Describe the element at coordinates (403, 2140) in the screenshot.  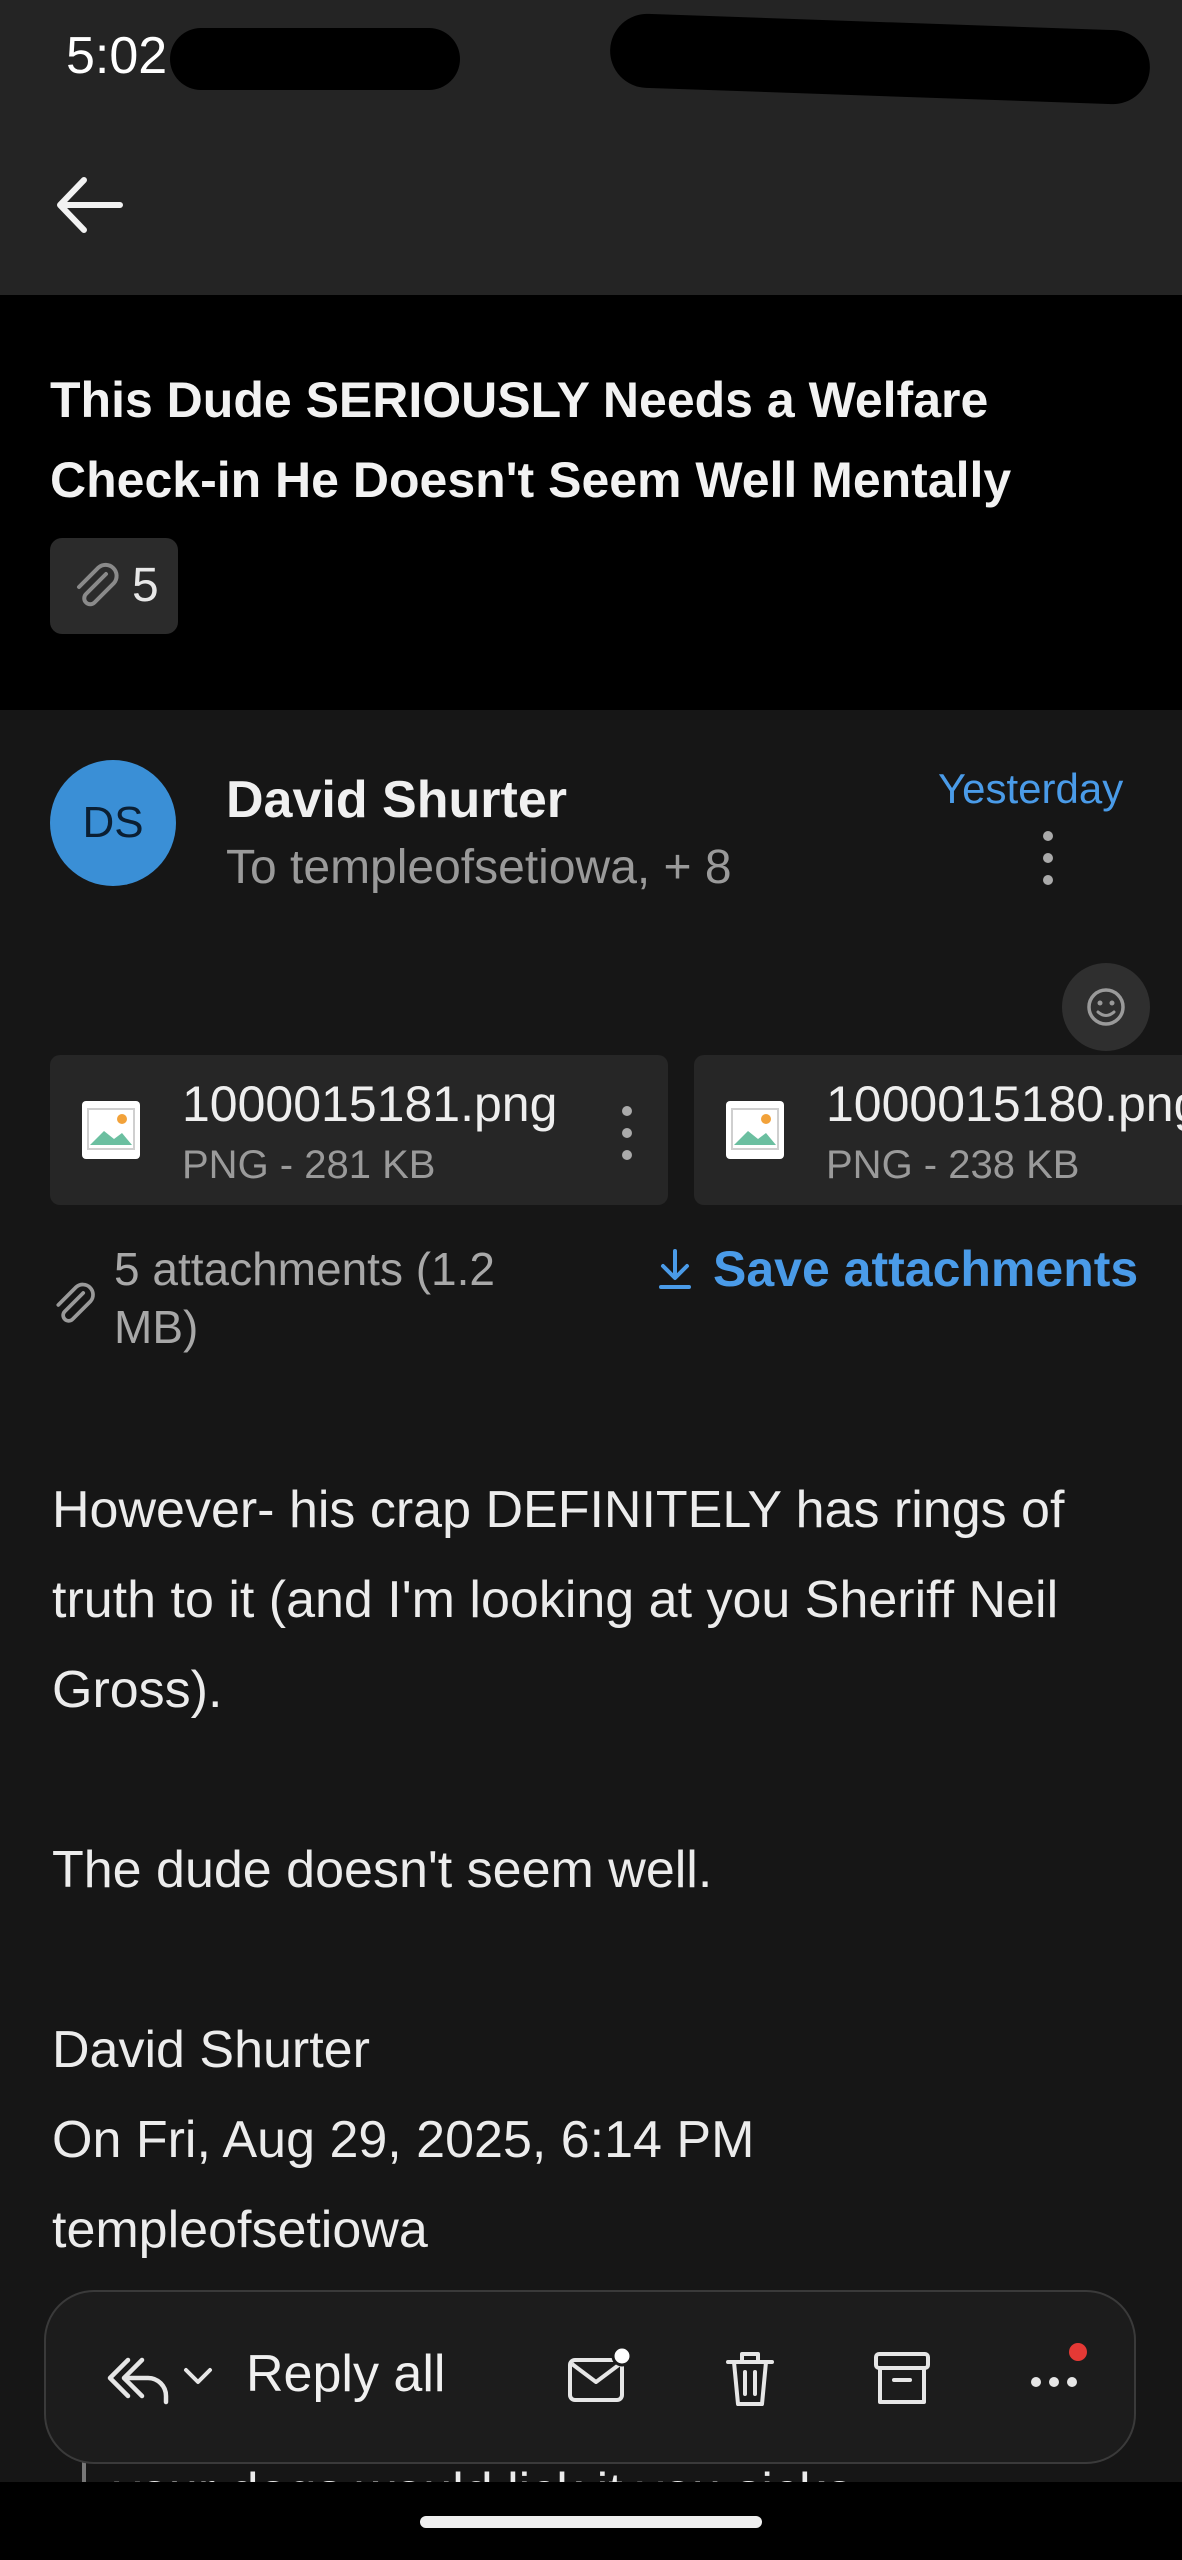
I see `quote-header: On Fri, Aug 29, 2025, 6:14 PM` at that location.